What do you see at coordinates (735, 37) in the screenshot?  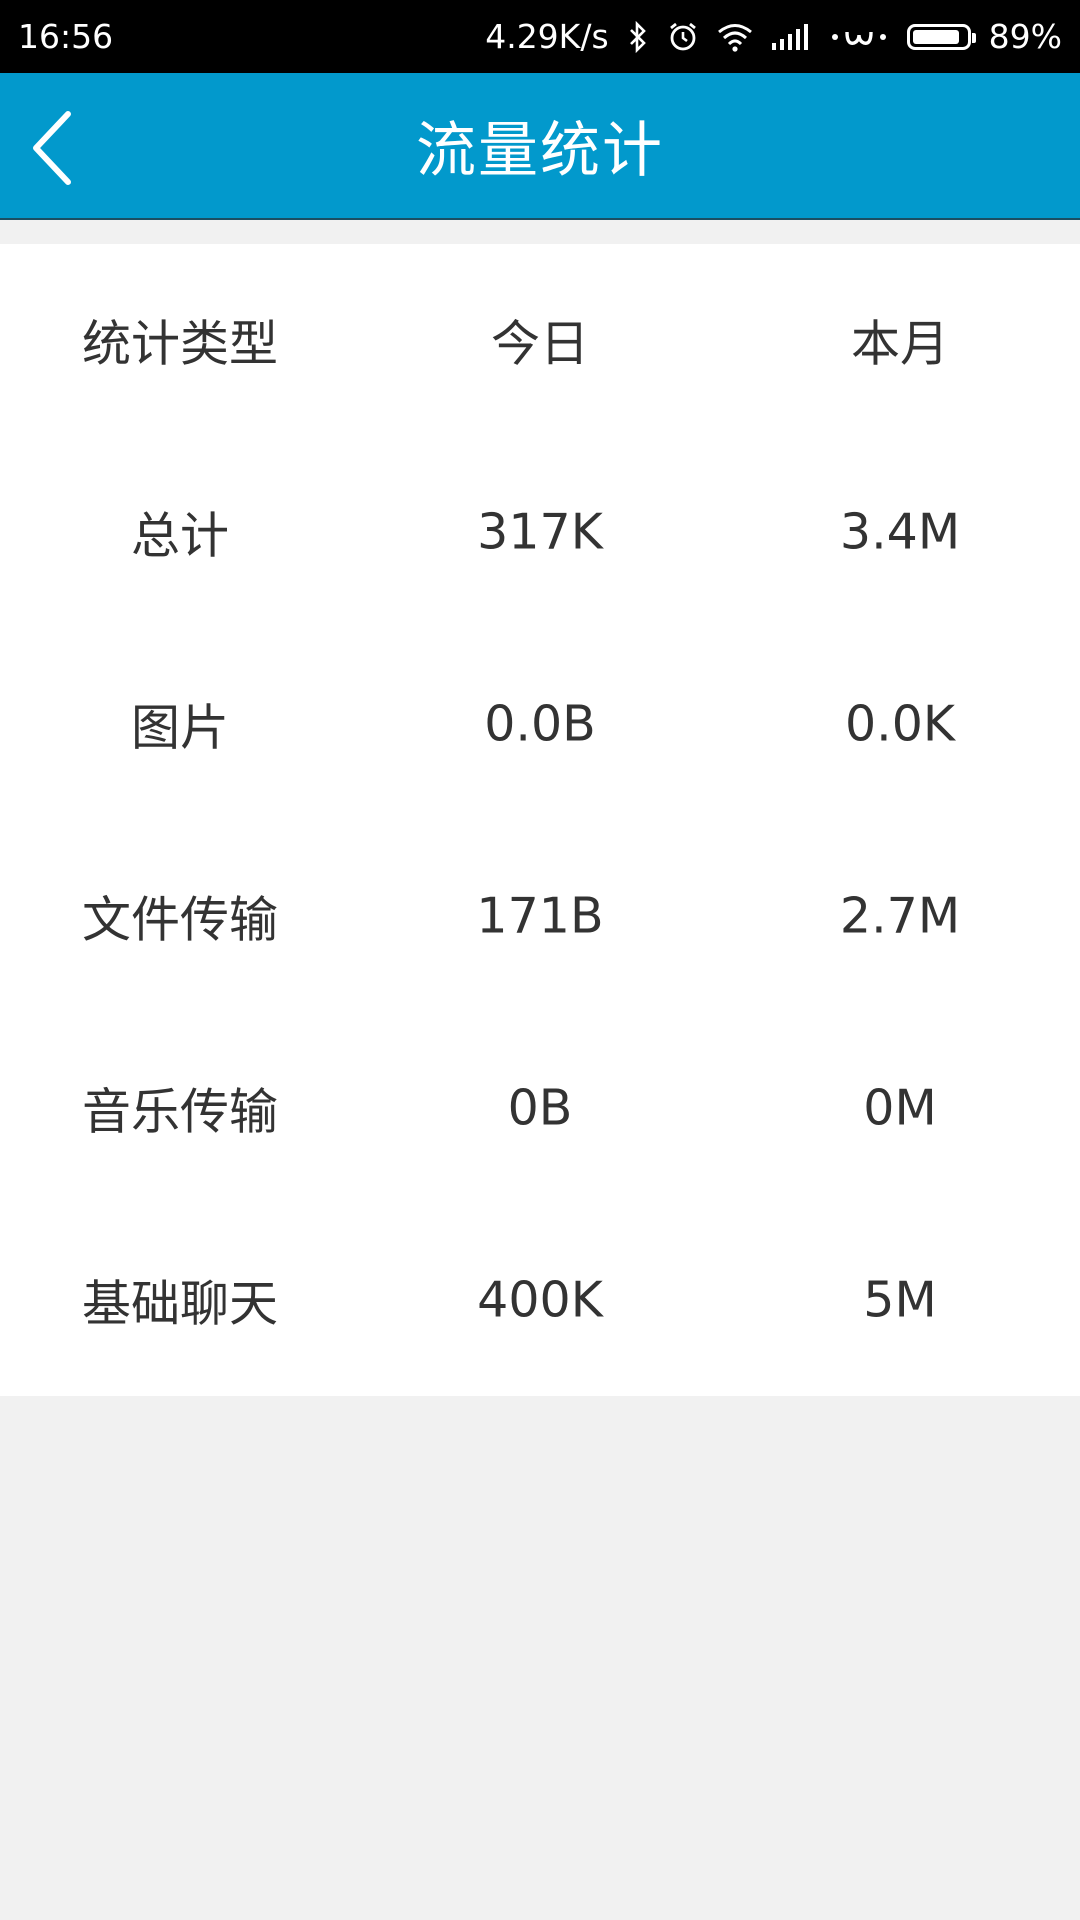 I see `wifi-icon` at bounding box center [735, 37].